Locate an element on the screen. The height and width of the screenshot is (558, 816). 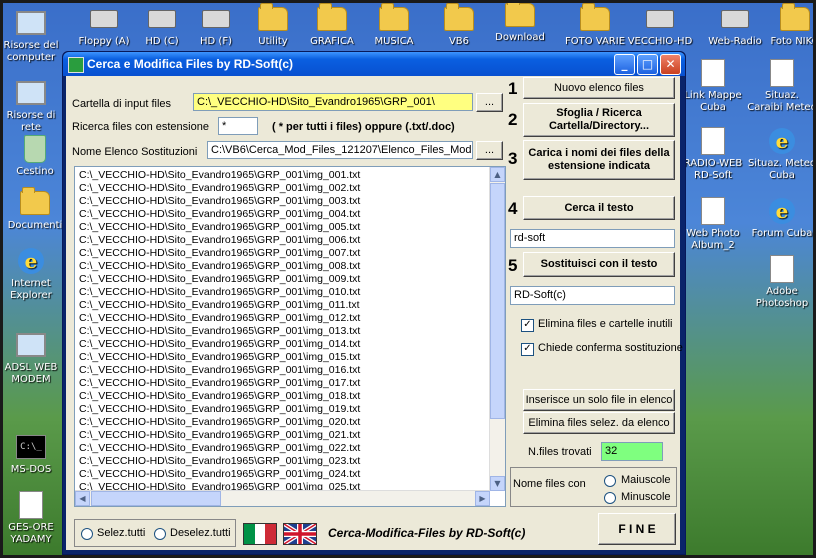
step-1-number: 1 is located at coordinates (513, 88).